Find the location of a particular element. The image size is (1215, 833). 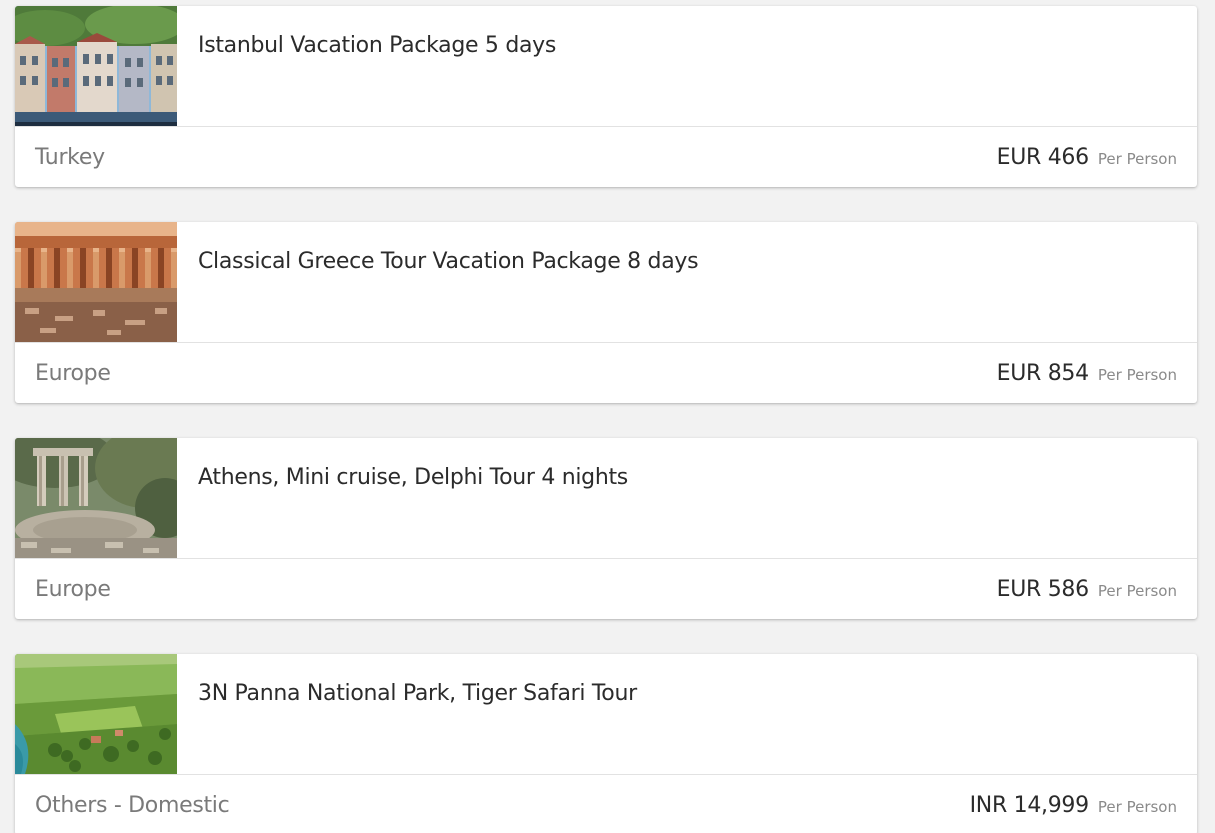

package-region: Turkey is located at coordinates (70, 157).